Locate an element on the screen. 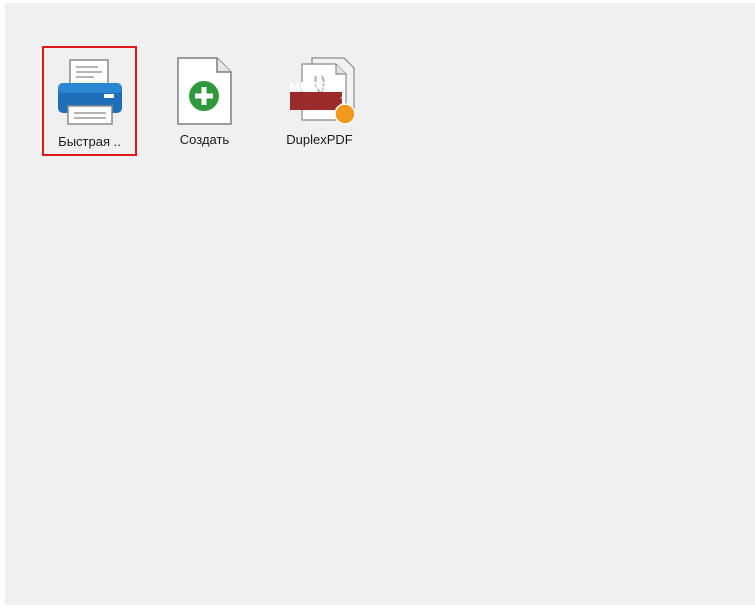 The height and width of the screenshot is (608, 755). shortcut-label: Быстрая .. is located at coordinates (89, 141).